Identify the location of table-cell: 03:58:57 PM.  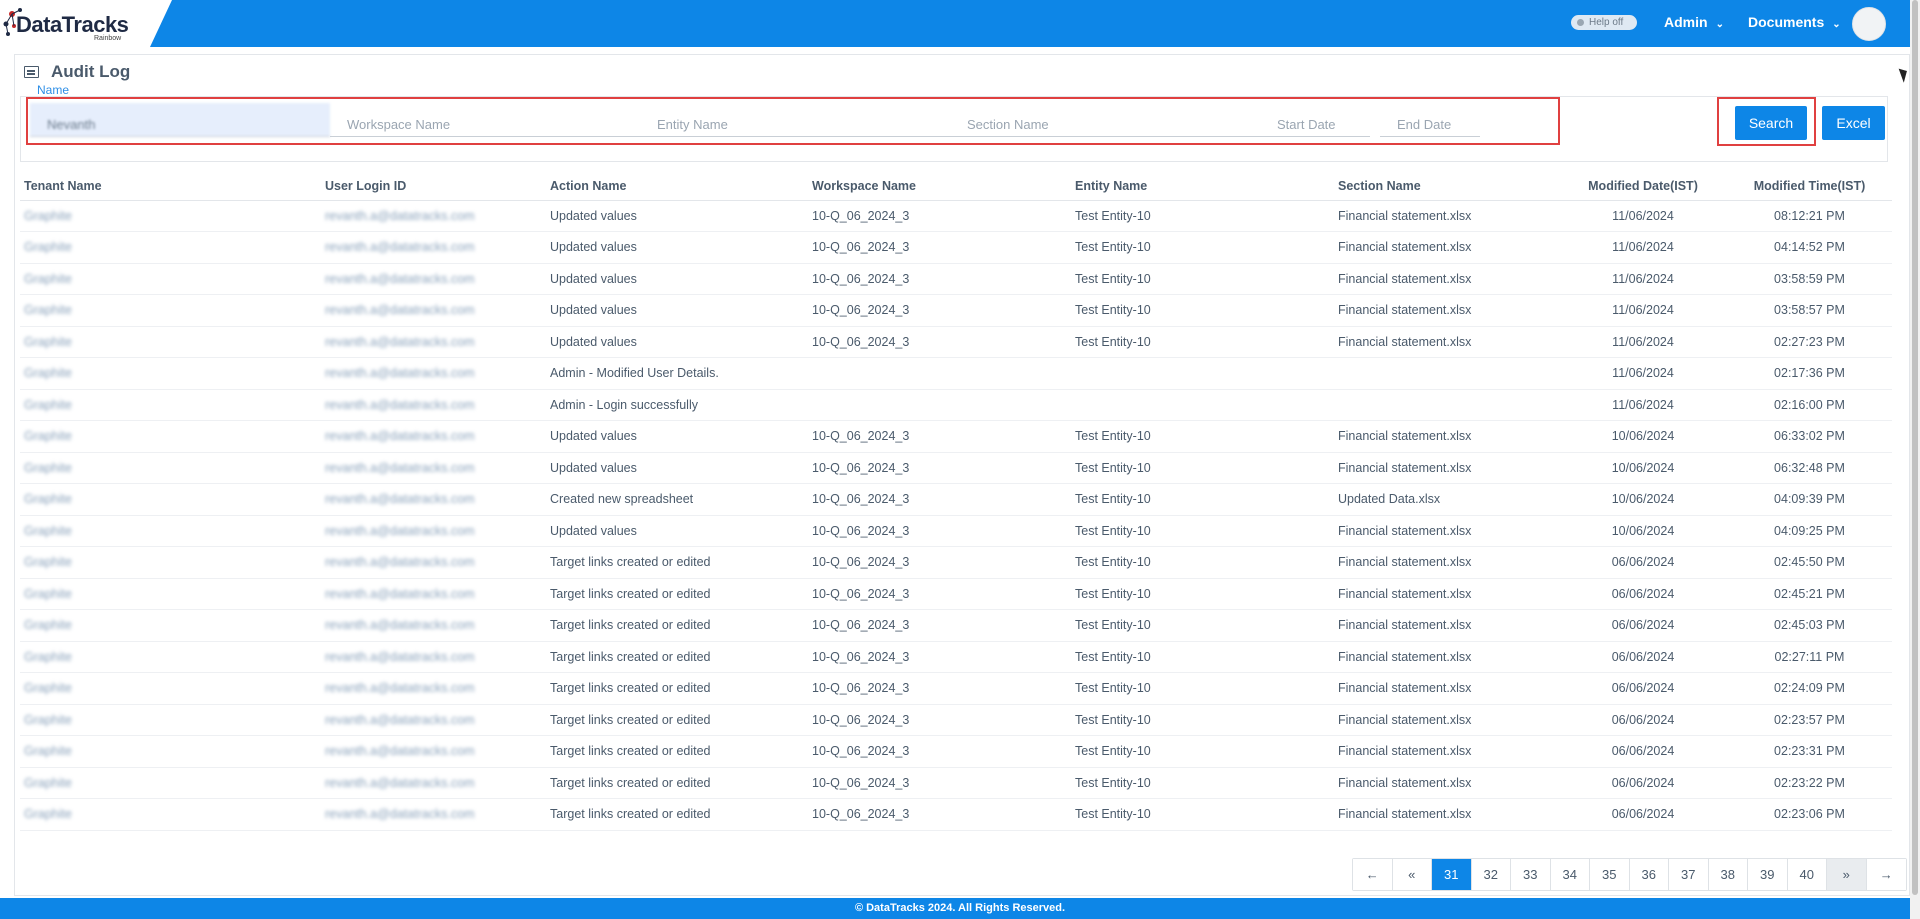
(1809, 310).